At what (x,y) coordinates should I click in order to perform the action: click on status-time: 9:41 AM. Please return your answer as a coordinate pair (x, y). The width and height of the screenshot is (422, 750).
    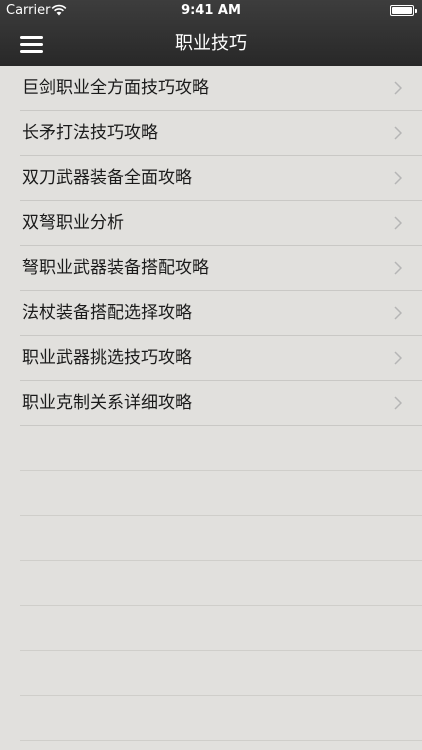
    Looking at the image, I should click on (211, 10).